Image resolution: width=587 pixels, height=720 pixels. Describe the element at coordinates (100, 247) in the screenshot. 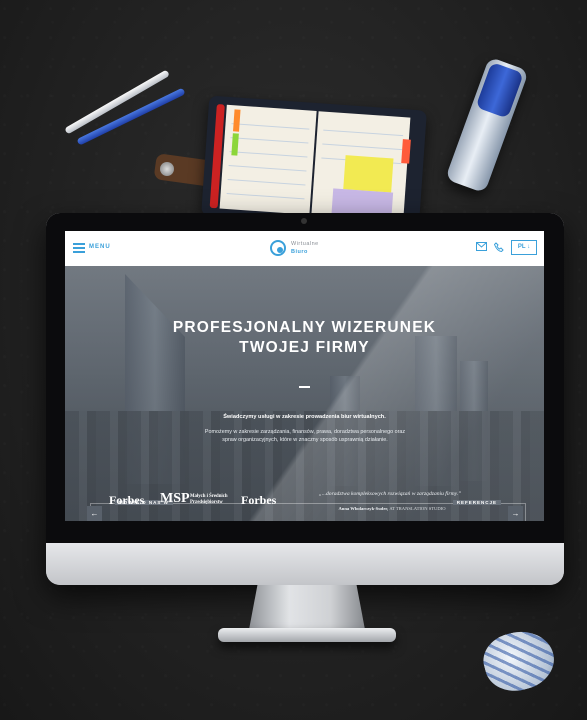

I see `menu-label: MENU` at that location.